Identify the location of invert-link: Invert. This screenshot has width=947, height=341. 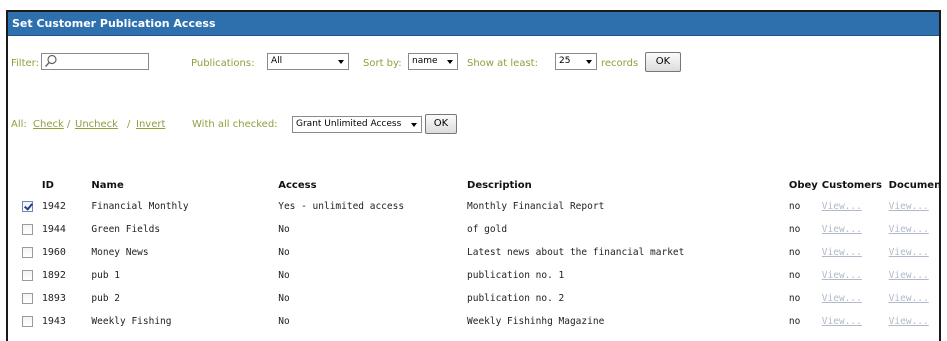
(150, 124).